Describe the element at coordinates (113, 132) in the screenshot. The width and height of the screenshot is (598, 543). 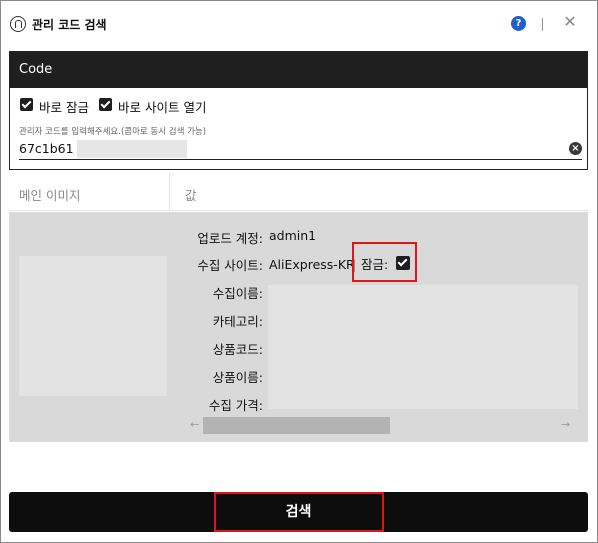
I see `code-input-hint: 관리자 코드를 입력해주세요.(콤마로 동시 검색 가능)` at that location.